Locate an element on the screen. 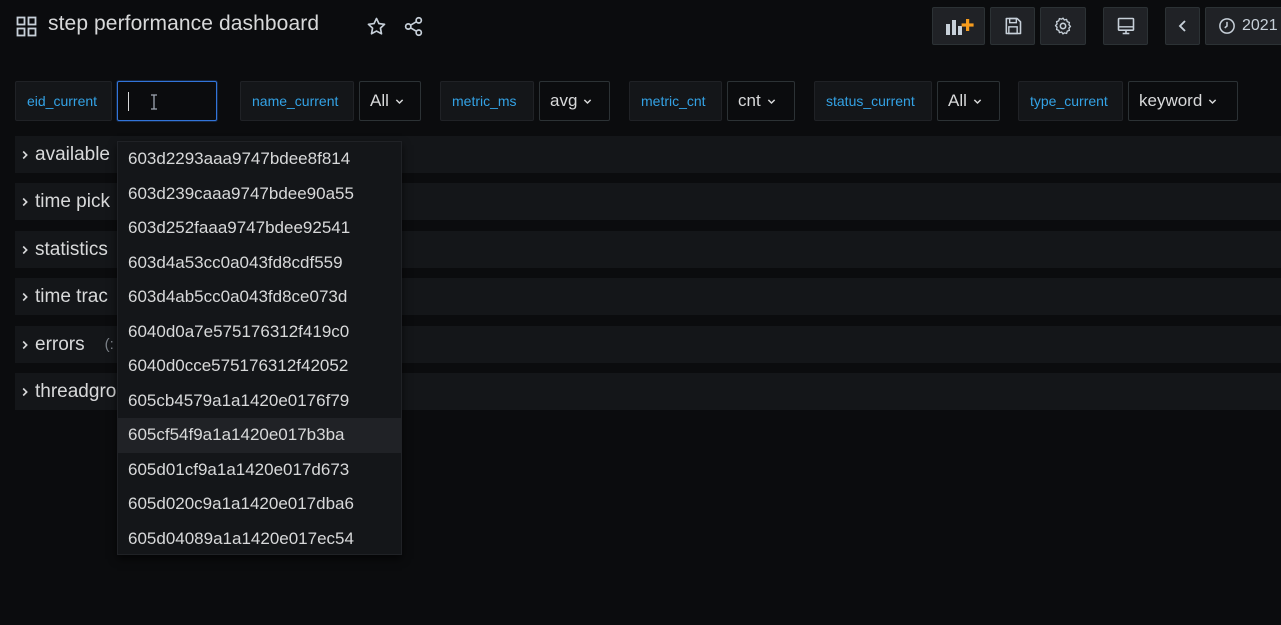 Image resolution: width=1281 pixels, height=625 pixels. metric-cnt-select: cnt is located at coordinates (761, 101).